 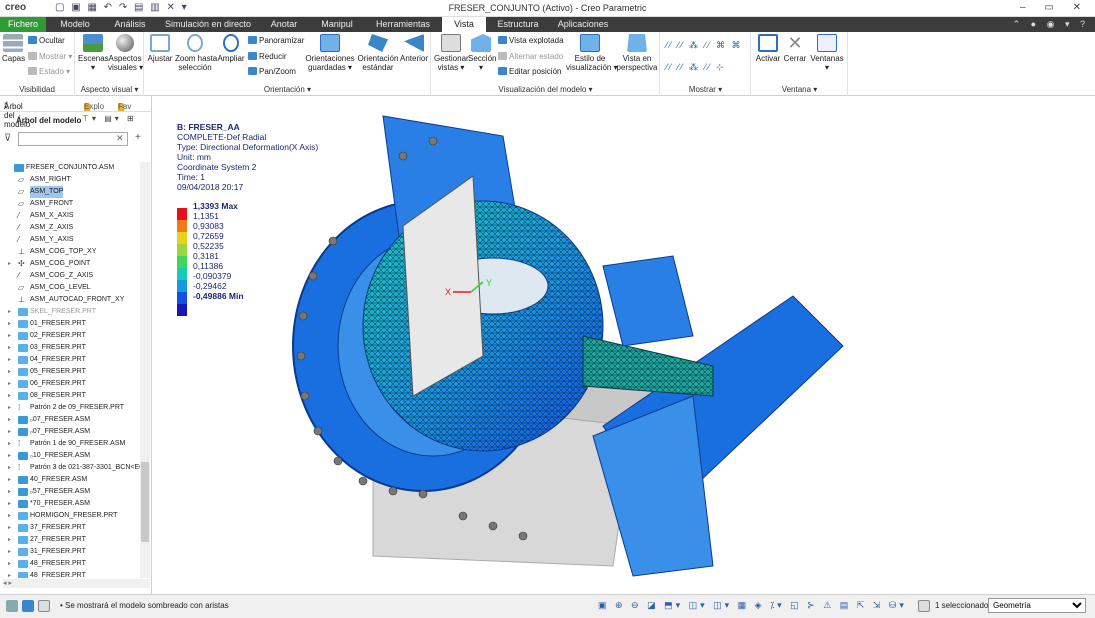 What do you see at coordinates (284, 24) in the screenshot?
I see `tab-anotar: Anotar` at bounding box center [284, 24].